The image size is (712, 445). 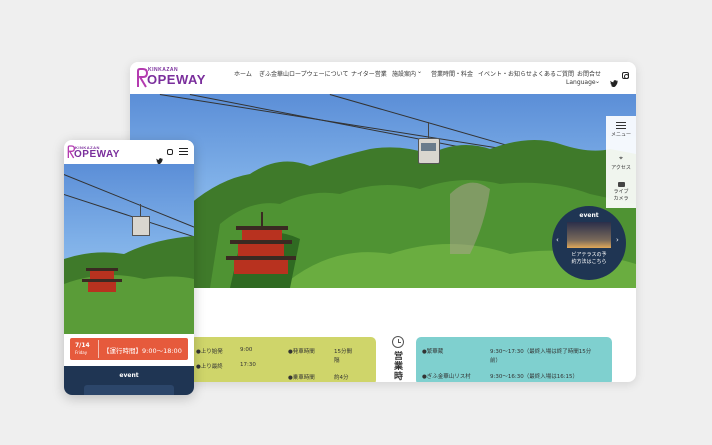 What do you see at coordinates (505, 73) in the screenshot?
I see `nav-item-events-news: イベント・お知らせ` at bounding box center [505, 73].